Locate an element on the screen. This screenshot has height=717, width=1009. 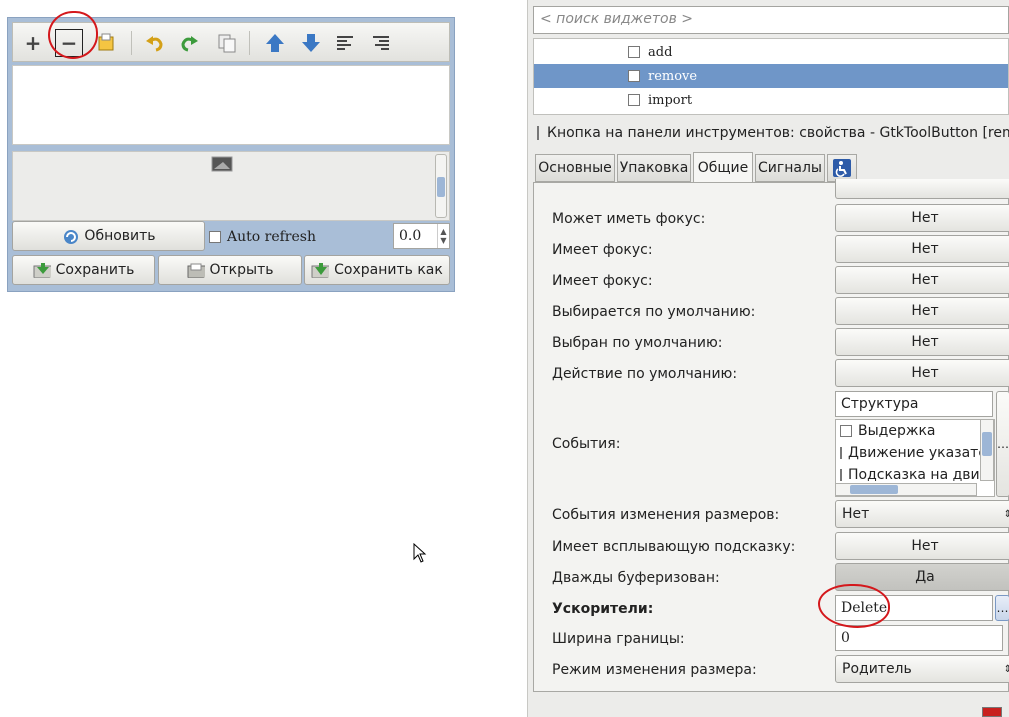
combo-value: Нет is located at coordinates (856, 514).